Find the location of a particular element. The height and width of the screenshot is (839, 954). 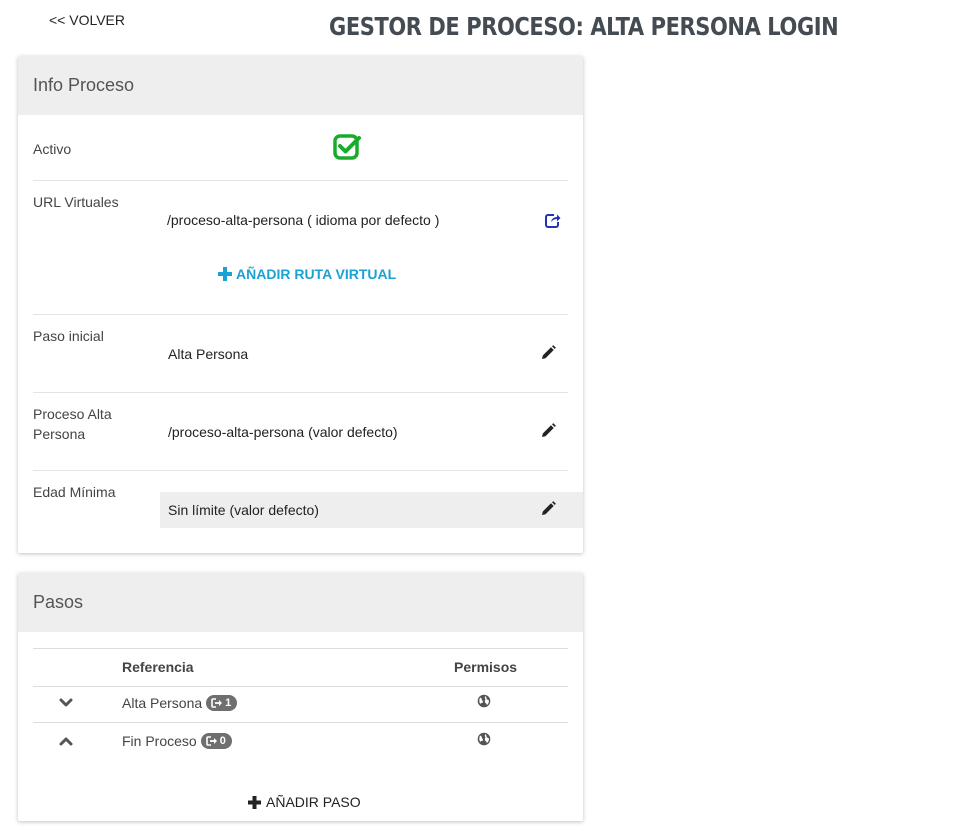

url-virtuales-label: URL Virtuales is located at coordinates (76, 202).